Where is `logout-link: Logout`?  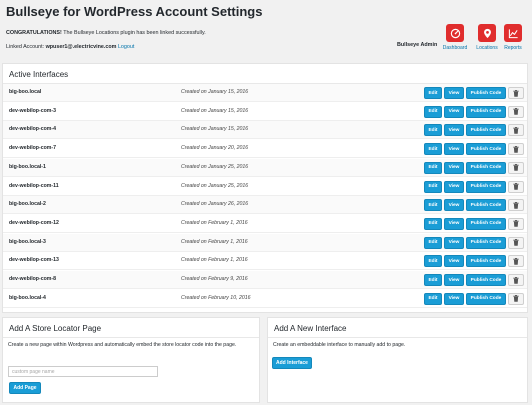 logout-link: Logout is located at coordinates (126, 47).